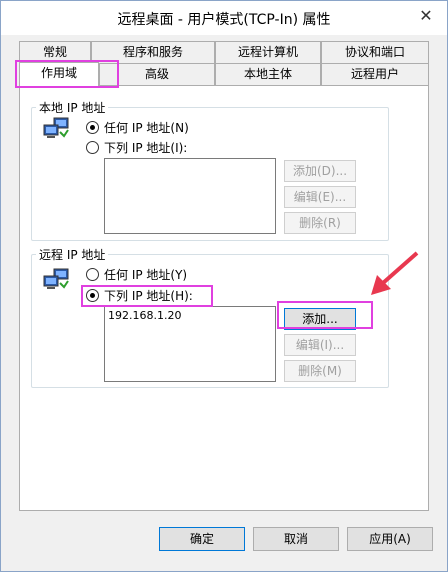 The width and height of the screenshot is (448, 572). I want to click on tab-remote-computers: 远程计算机, so click(268, 52).